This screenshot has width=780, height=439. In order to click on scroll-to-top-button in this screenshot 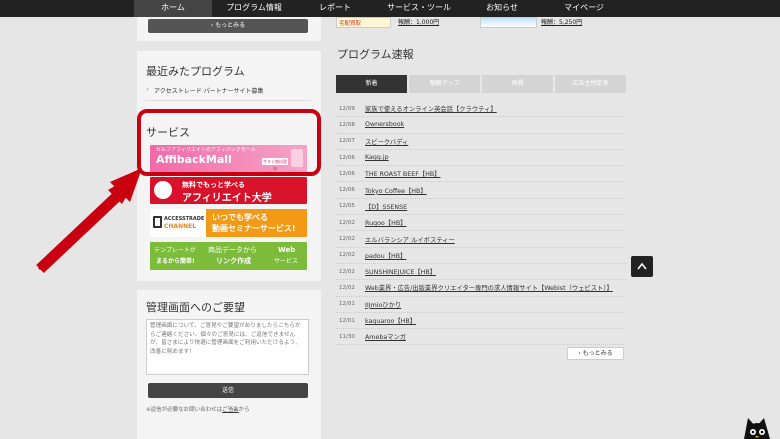, I will do `click(642, 266)`.